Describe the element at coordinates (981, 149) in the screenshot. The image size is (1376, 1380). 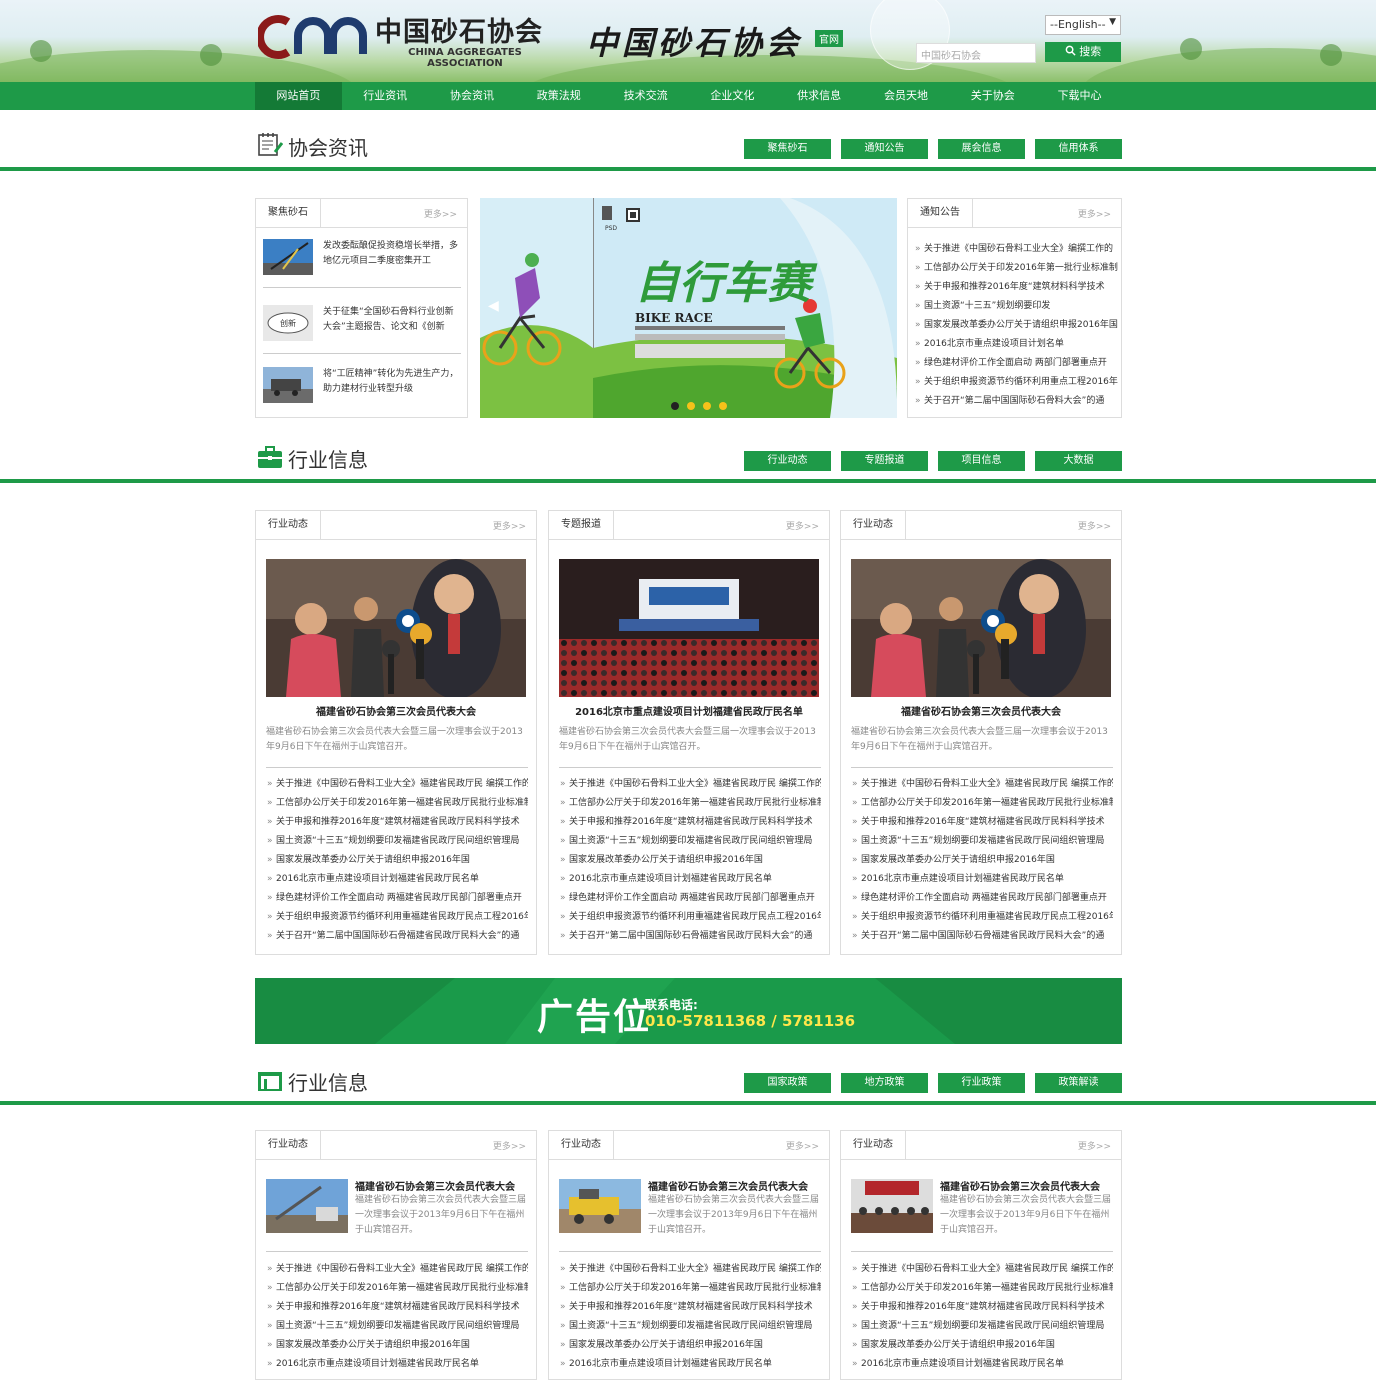
I see `tab-exhibitions: 展会信息` at that location.